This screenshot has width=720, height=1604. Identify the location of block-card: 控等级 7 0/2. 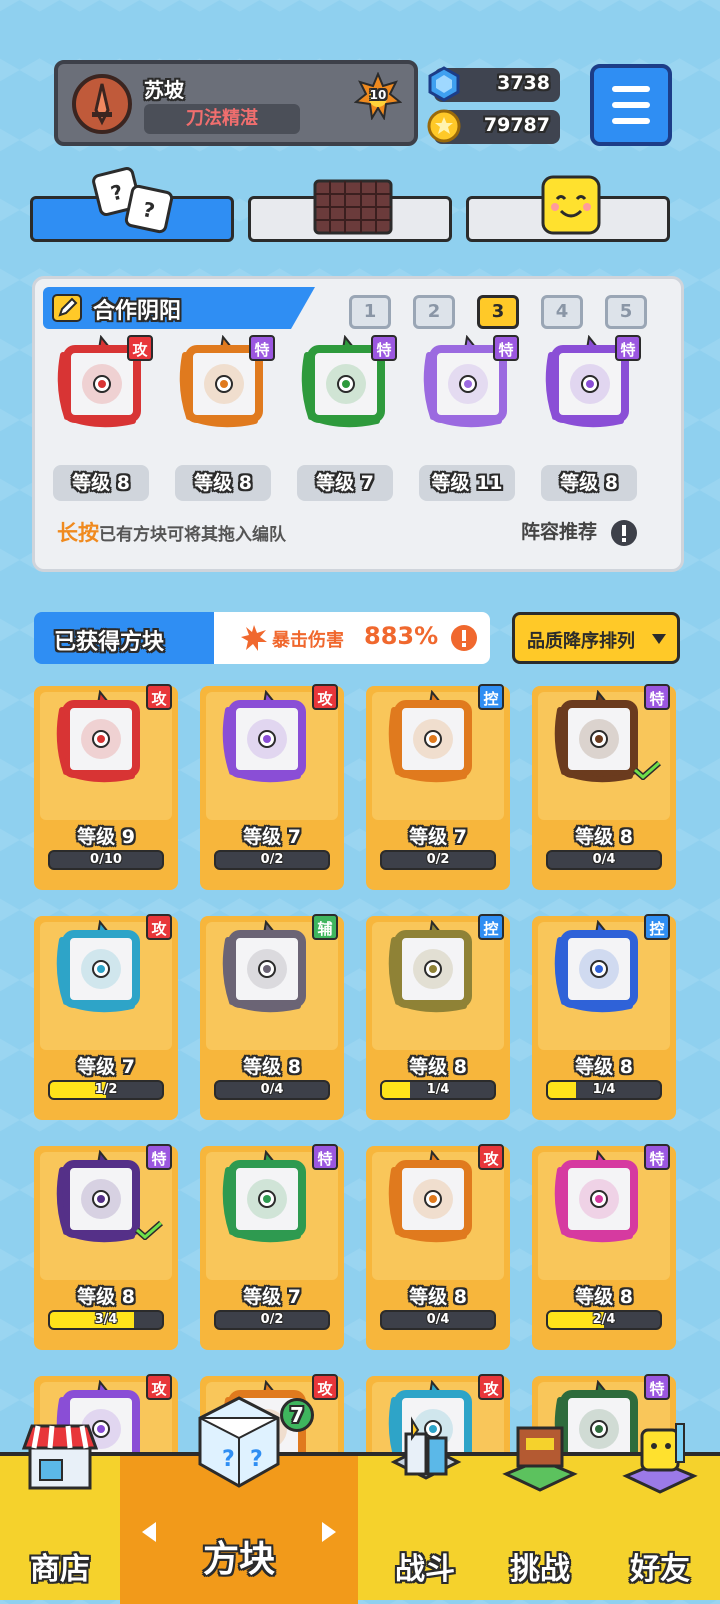
(438, 787).